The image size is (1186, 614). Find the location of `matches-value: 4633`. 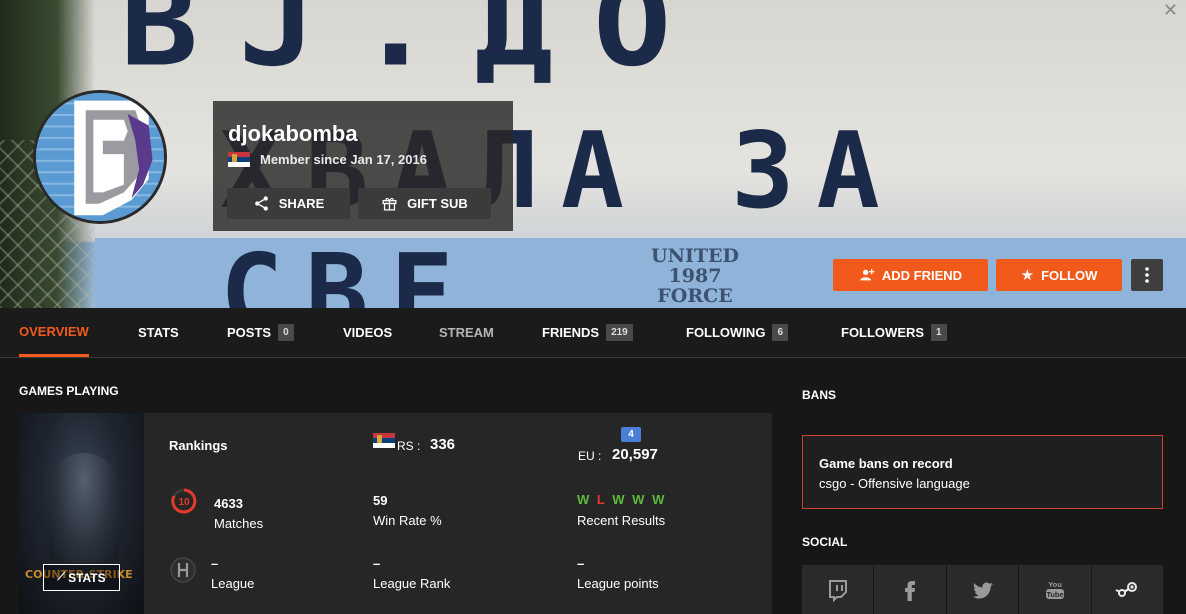

matches-value: 4633 is located at coordinates (228, 503).